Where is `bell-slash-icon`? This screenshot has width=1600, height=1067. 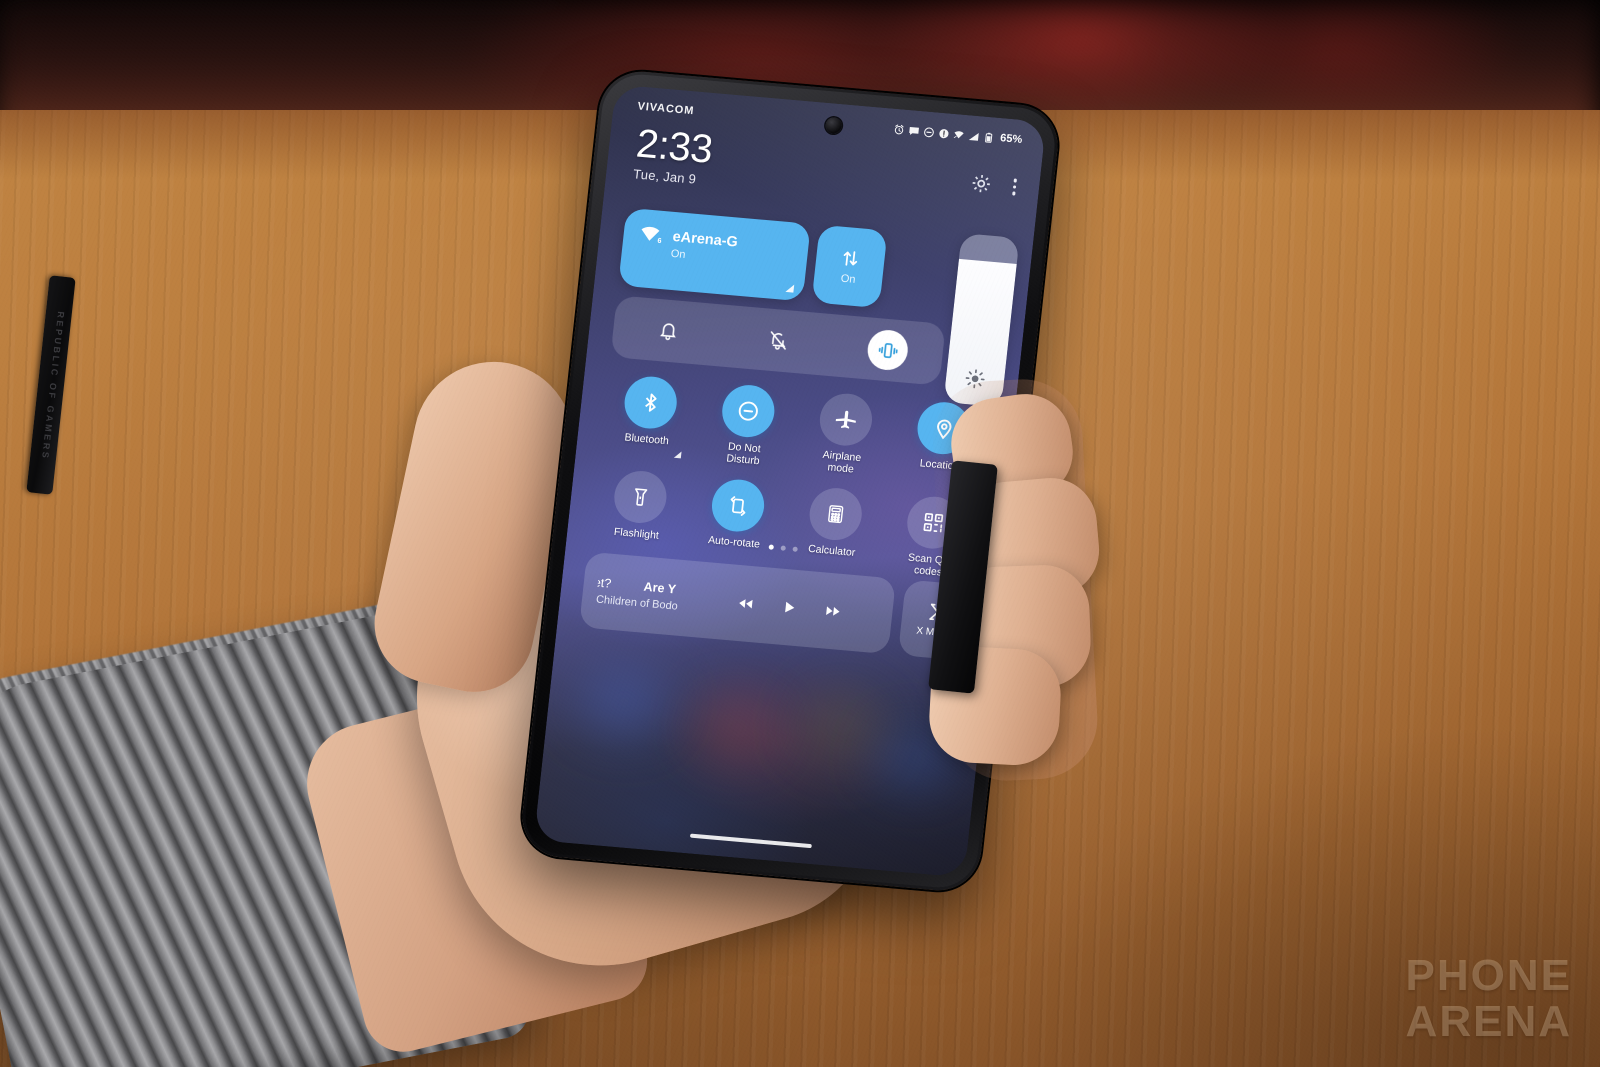 bell-slash-icon is located at coordinates (778, 340).